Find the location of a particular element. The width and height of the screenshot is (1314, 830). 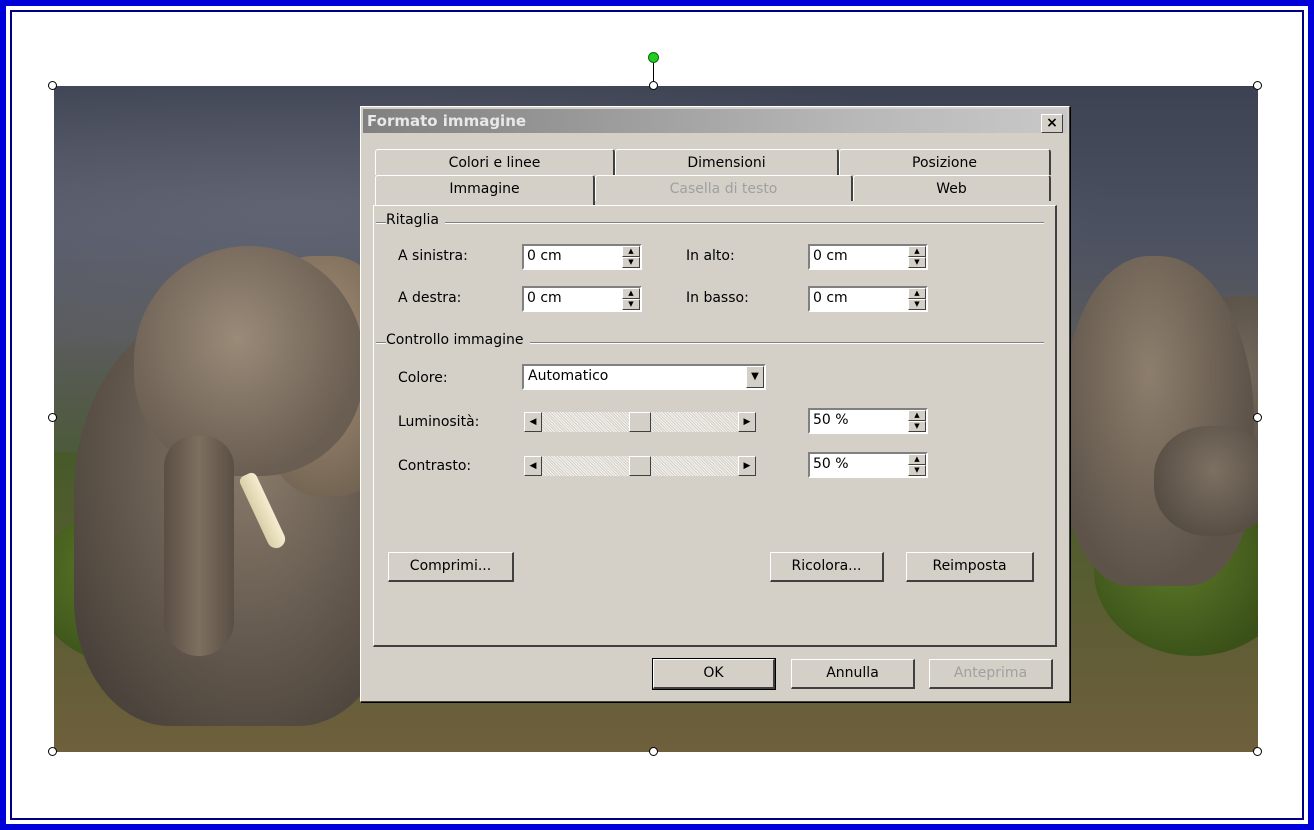

dialog-titlebar: Formato immagine × is located at coordinates (715, 121).